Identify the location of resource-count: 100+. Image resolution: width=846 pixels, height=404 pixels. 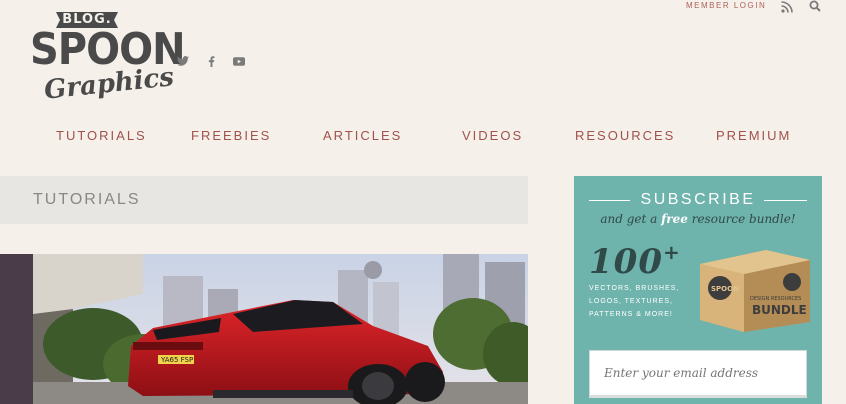
(635, 261).